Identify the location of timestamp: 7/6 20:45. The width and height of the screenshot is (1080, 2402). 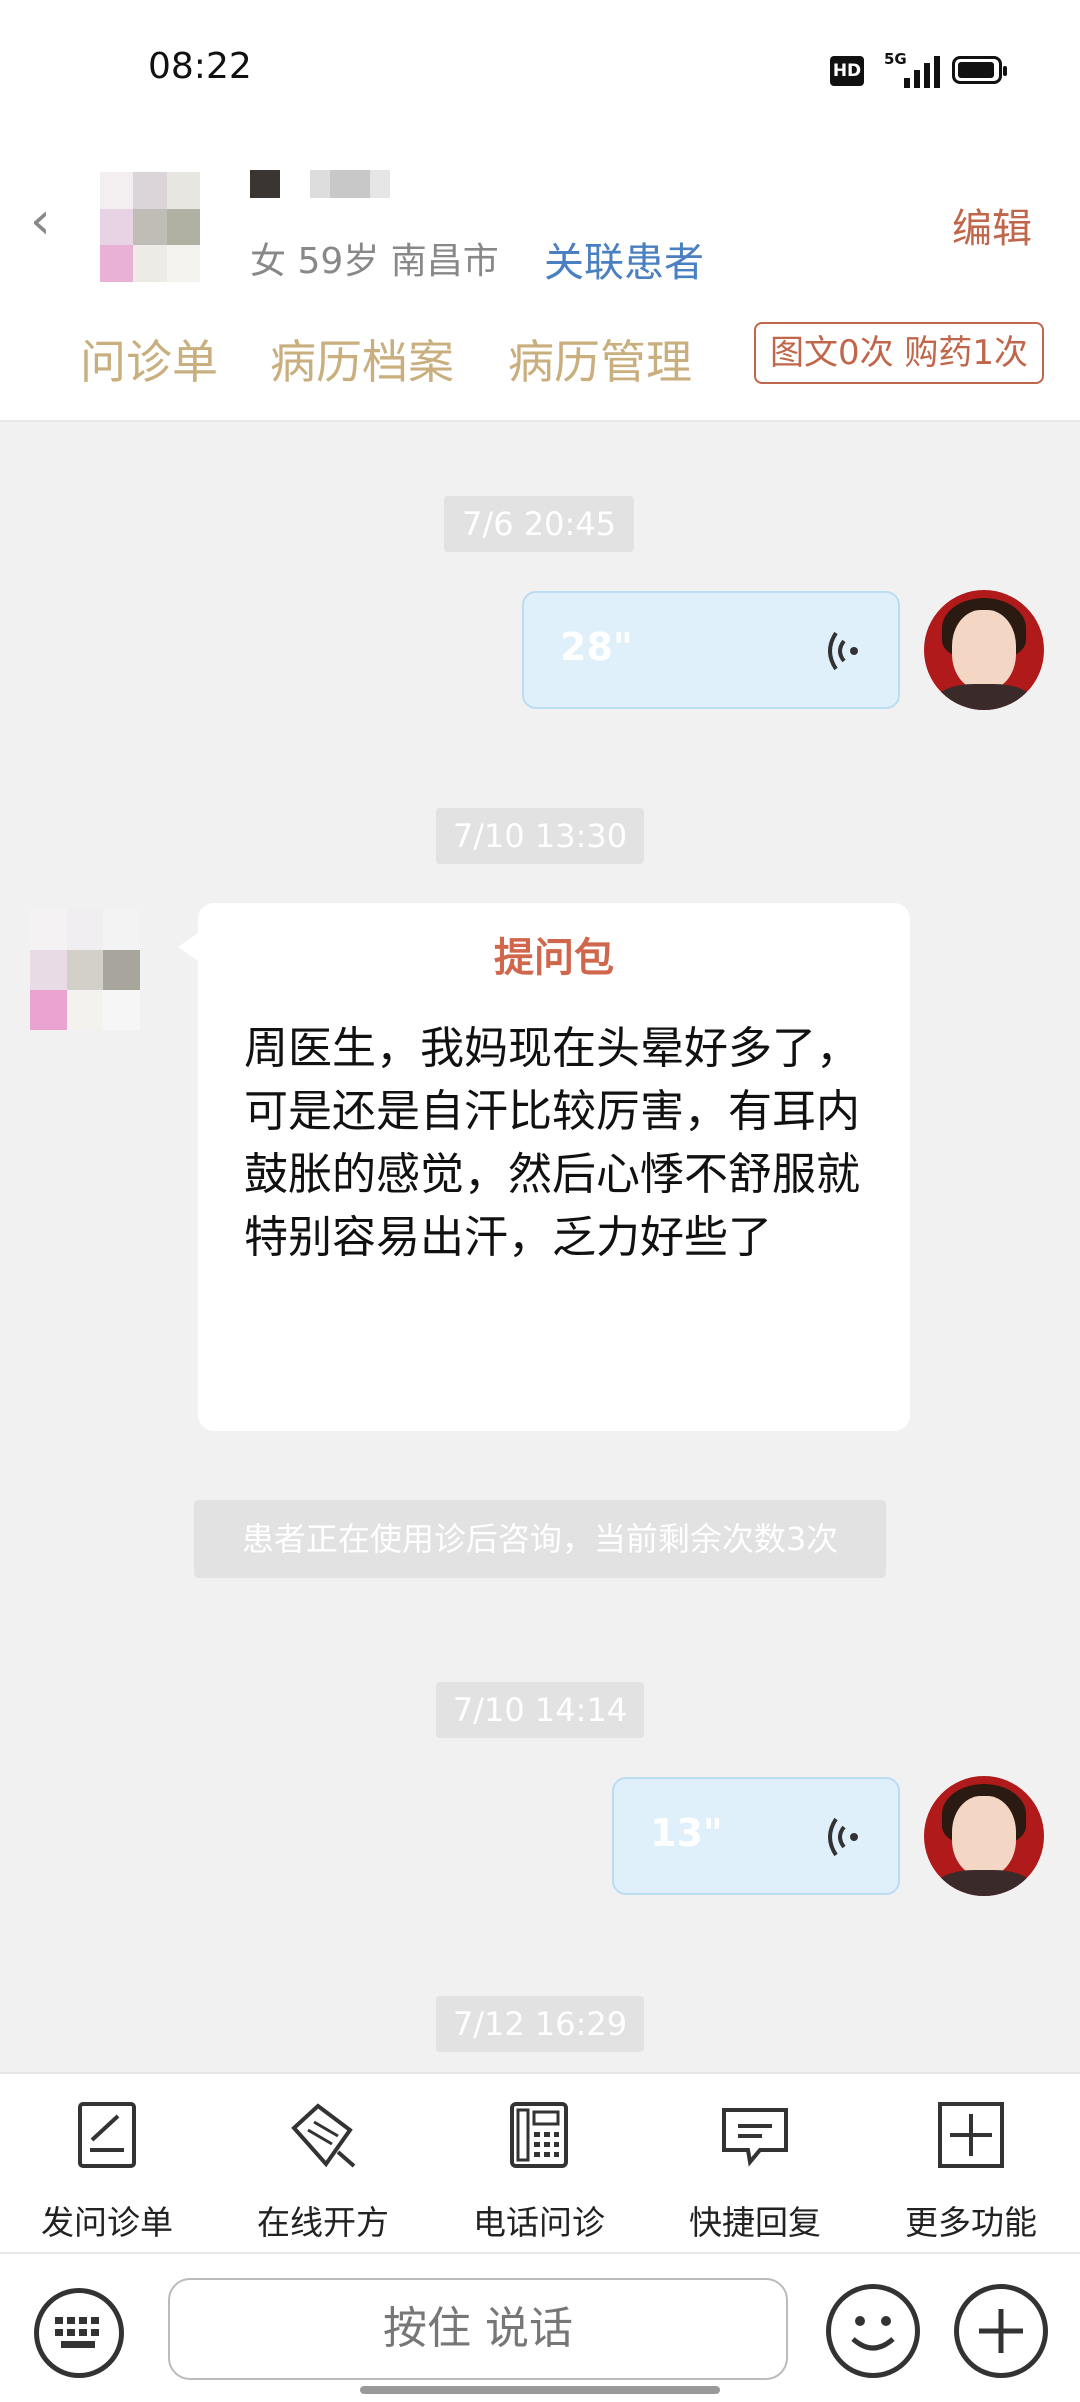
(539, 524).